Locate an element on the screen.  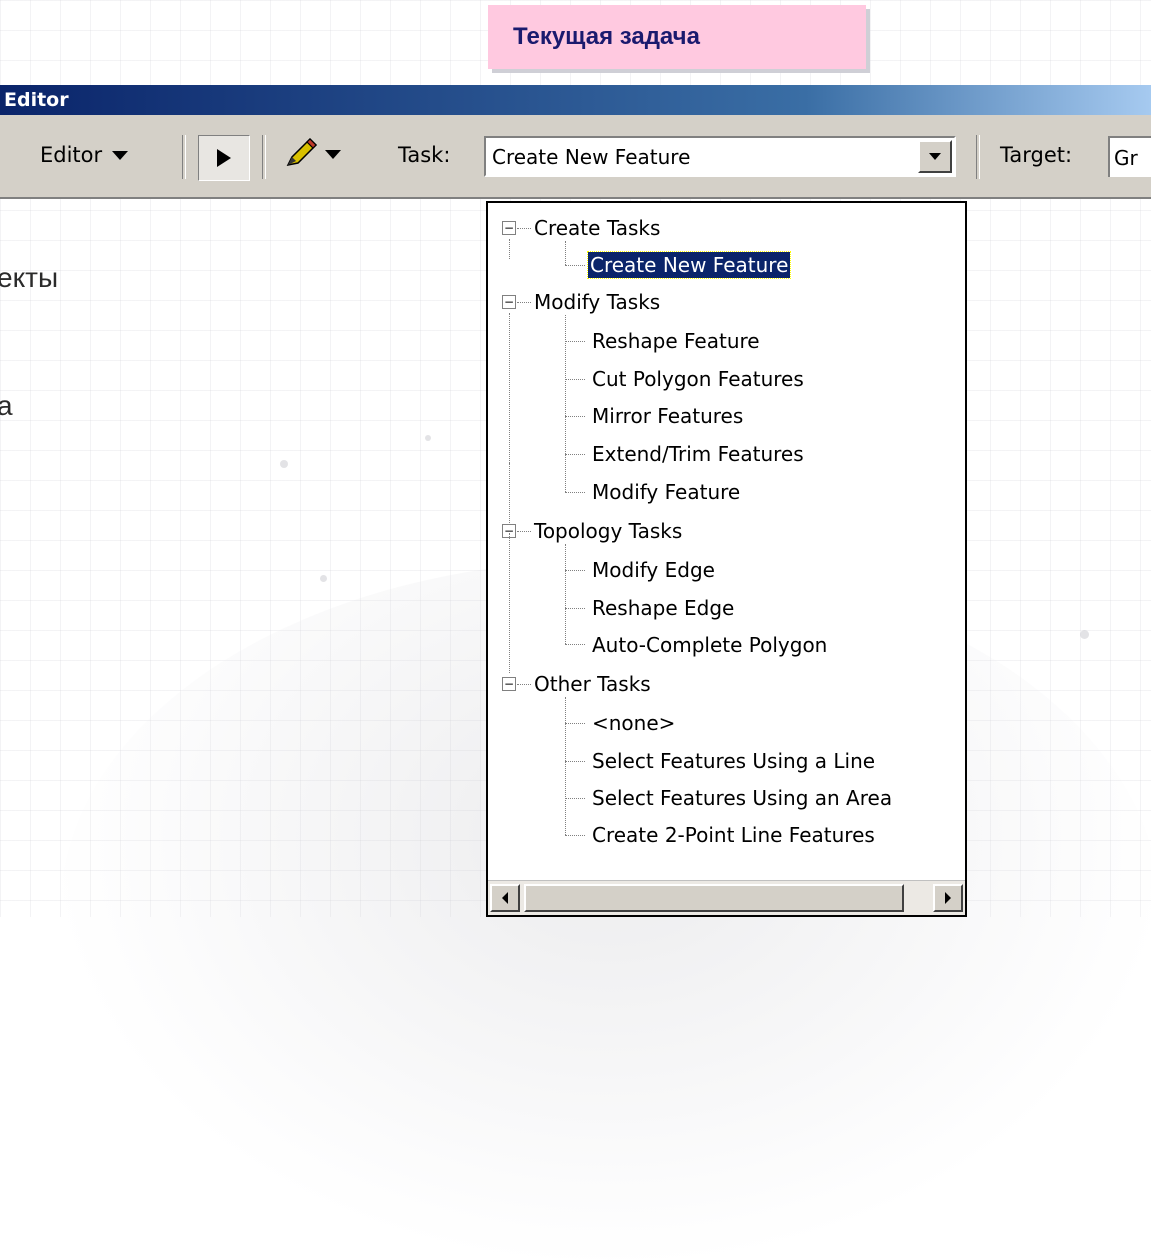
pointer-arrow-icon is located at coordinates (224, 158).